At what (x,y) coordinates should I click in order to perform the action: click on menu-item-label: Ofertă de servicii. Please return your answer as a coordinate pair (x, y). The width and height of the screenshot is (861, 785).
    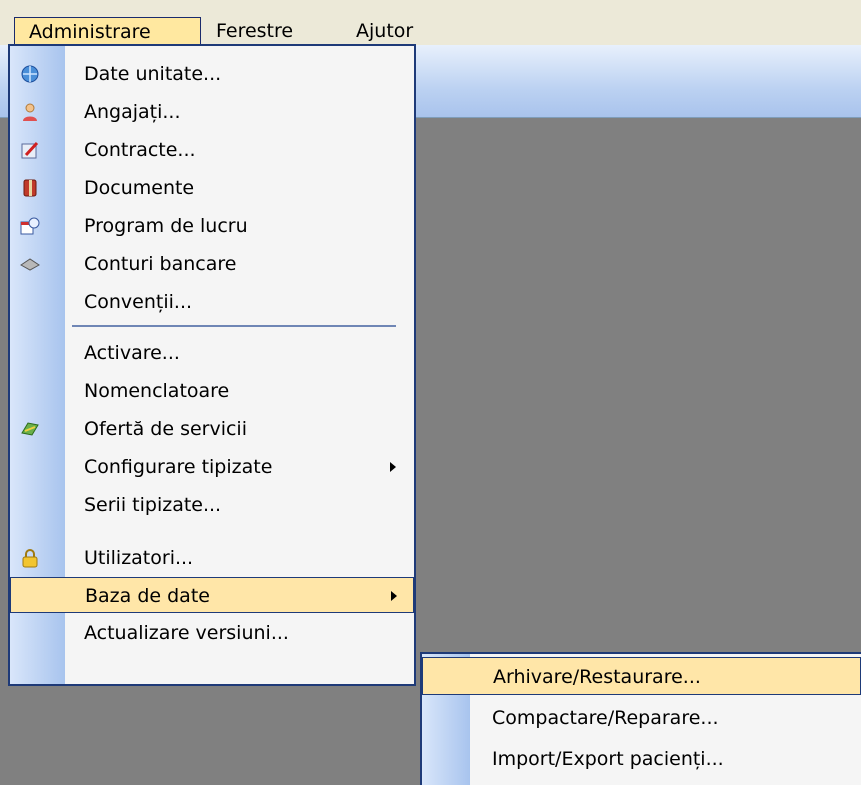
    Looking at the image, I should click on (165, 429).